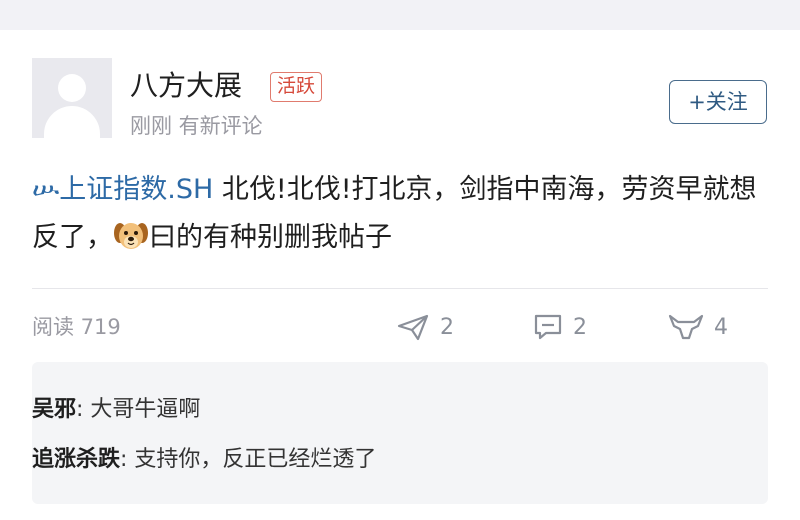 Image resolution: width=800 pixels, height=520 pixels. Describe the element at coordinates (76, 459) in the screenshot. I see `comment-author: 追涨杀跌` at that location.